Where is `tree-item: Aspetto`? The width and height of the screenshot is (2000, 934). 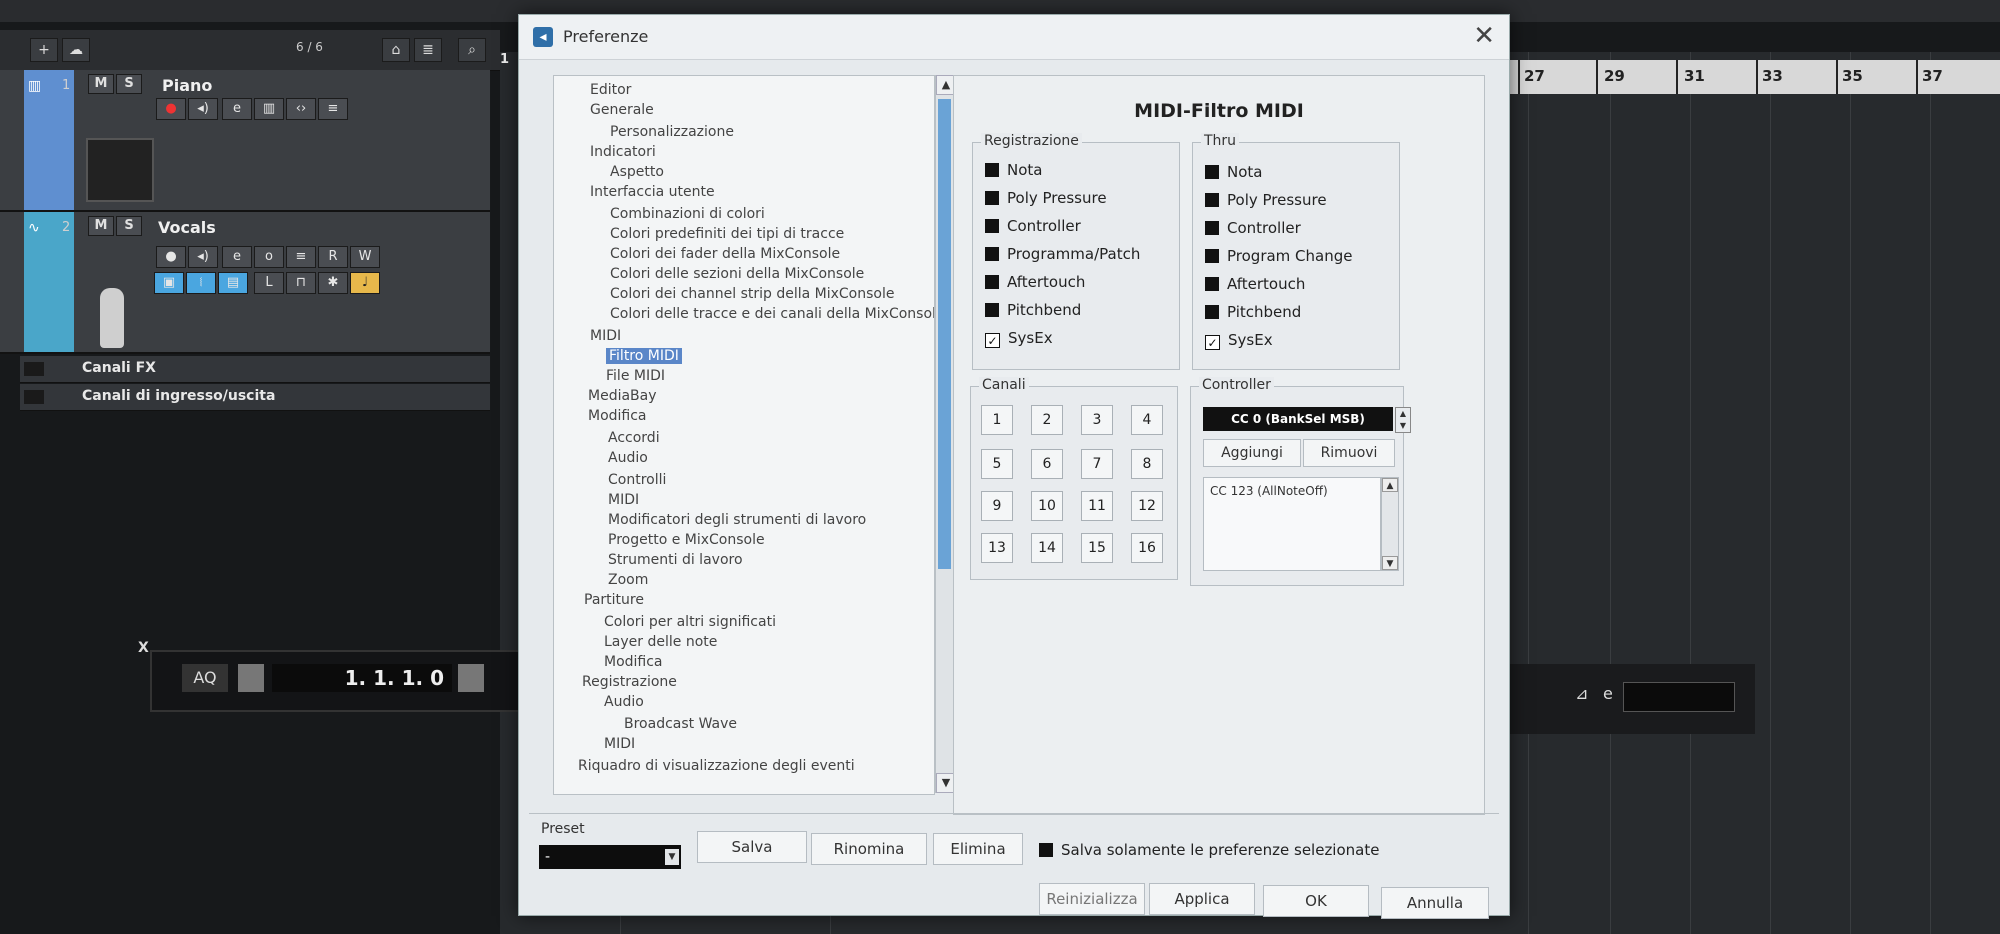
tree-item: Aspetto is located at coordinates (637, 172).